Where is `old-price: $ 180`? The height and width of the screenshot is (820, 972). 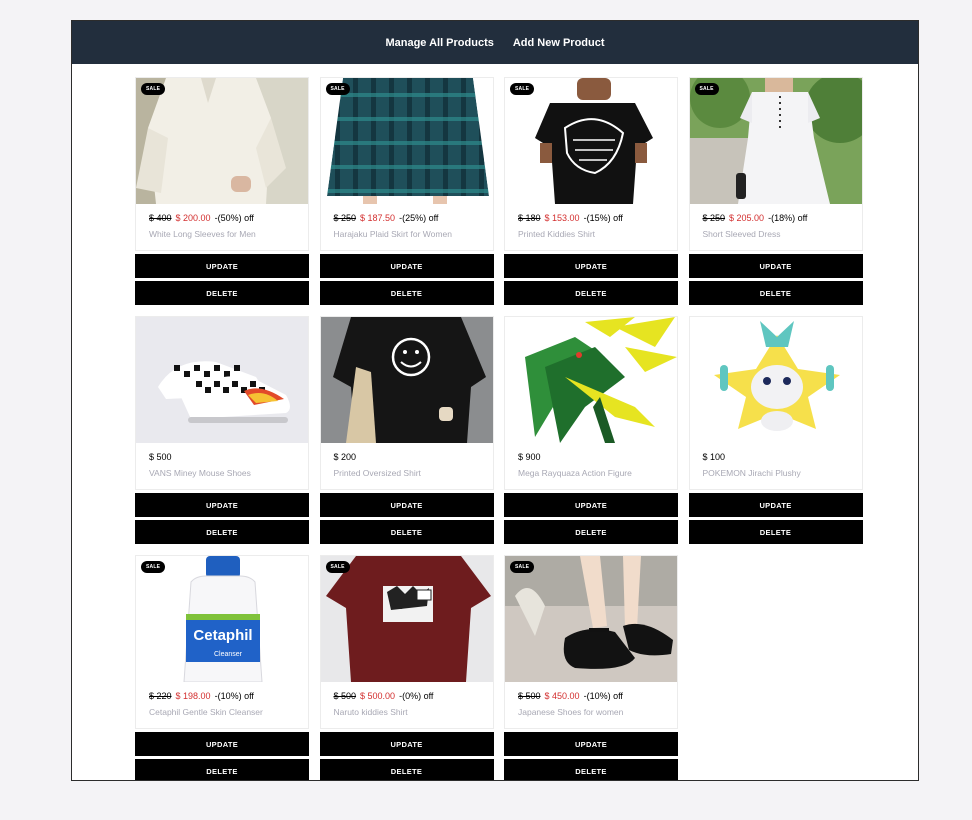 old-price: $ 180 is located at coordinates (529, 218).